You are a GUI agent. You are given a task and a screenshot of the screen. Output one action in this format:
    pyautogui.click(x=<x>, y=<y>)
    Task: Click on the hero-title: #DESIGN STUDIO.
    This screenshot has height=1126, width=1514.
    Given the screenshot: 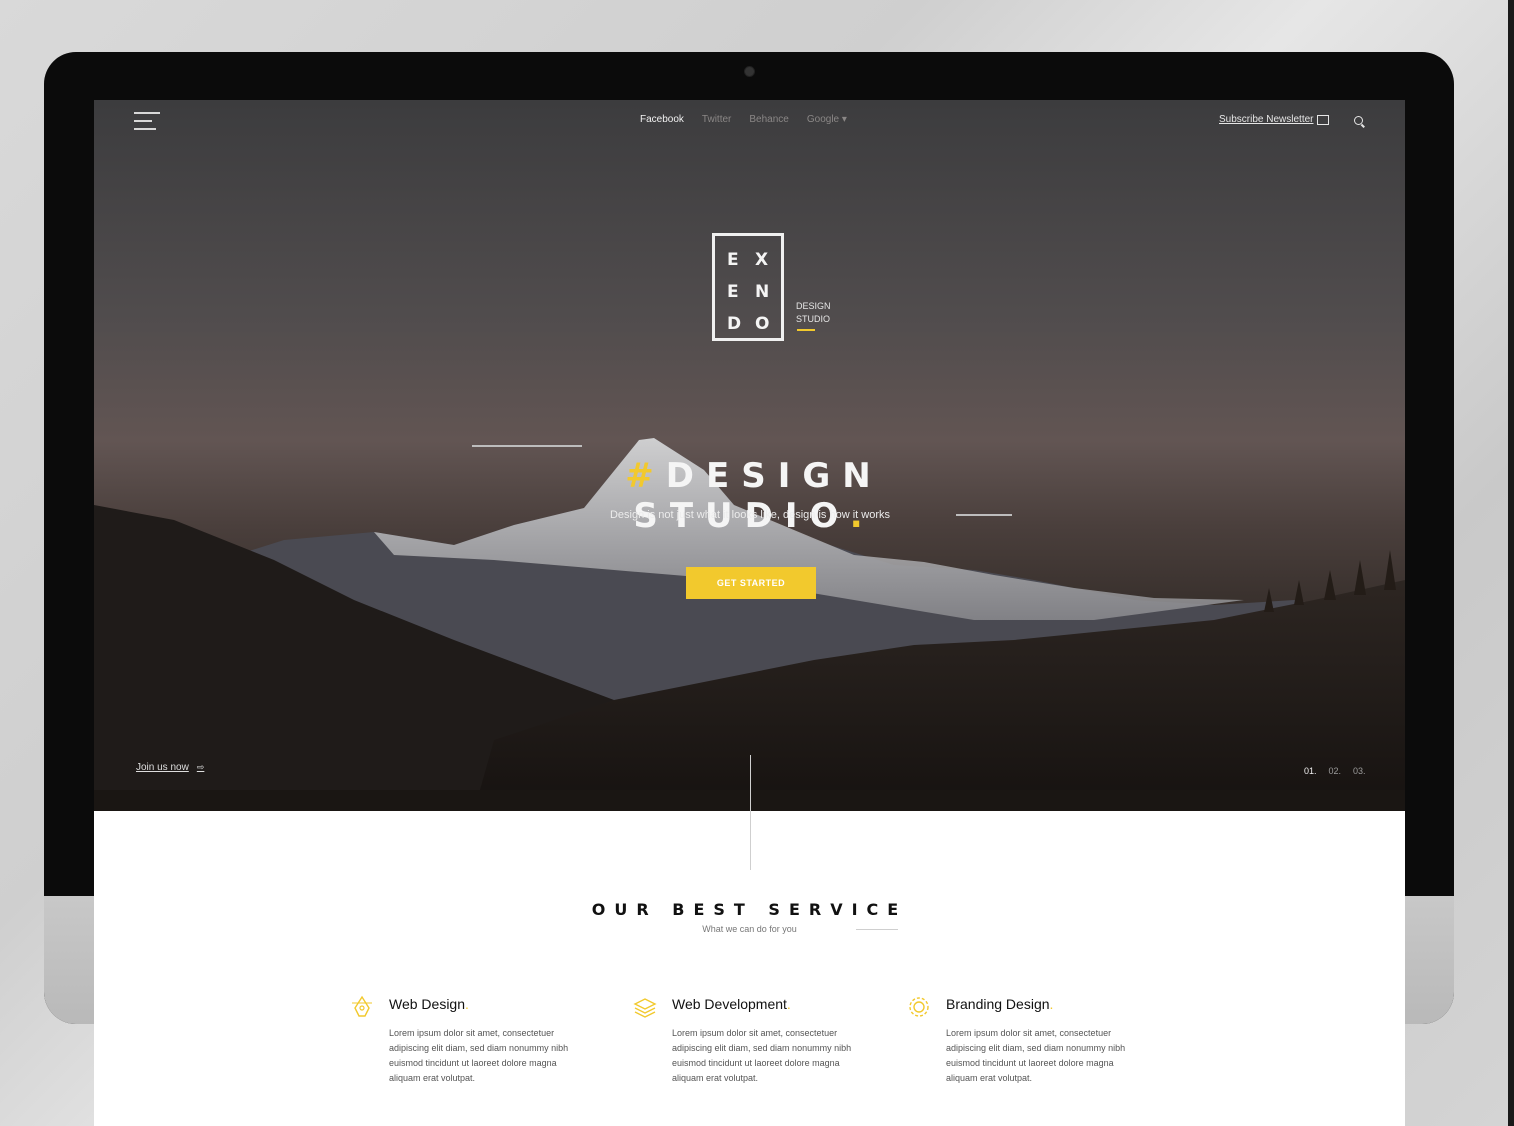 What is the action you would take?
    pyautogui.click(x=754, y=496)
    